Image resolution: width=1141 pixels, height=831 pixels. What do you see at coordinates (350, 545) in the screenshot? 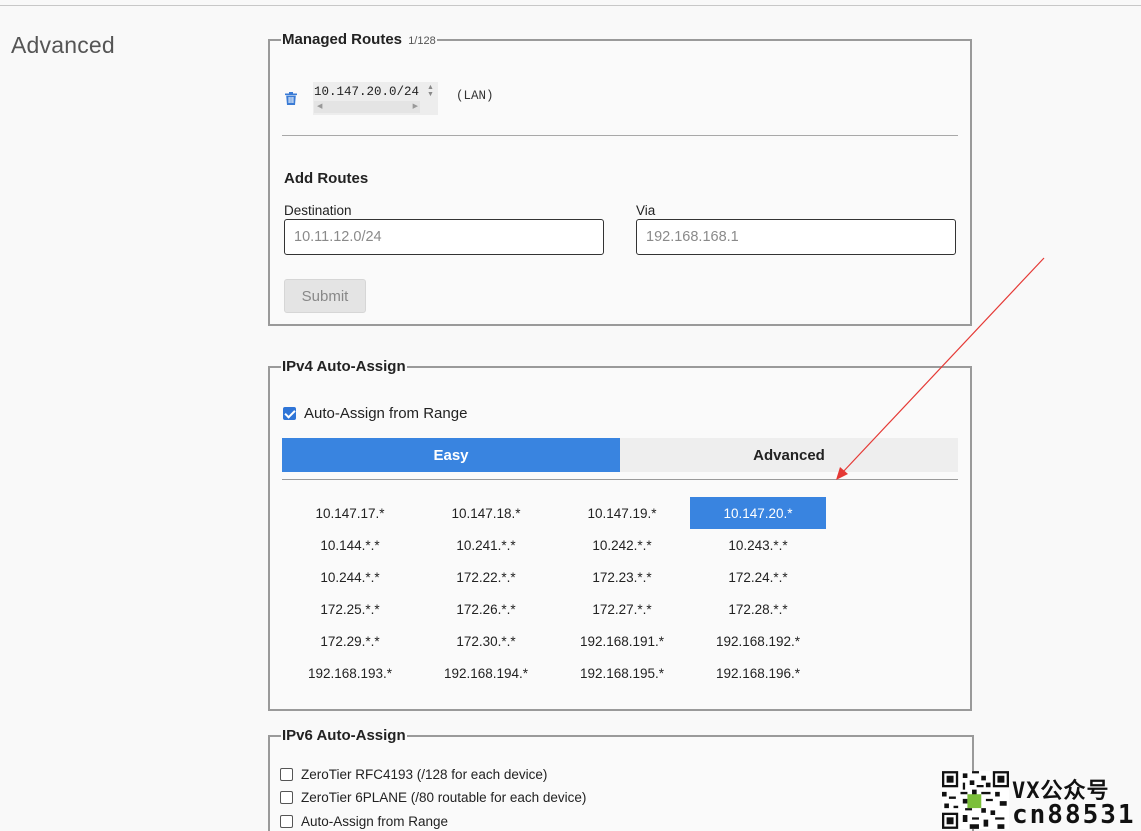
I see `ip-range-option: 10.144.*.*` at bounding box center [350, 545].